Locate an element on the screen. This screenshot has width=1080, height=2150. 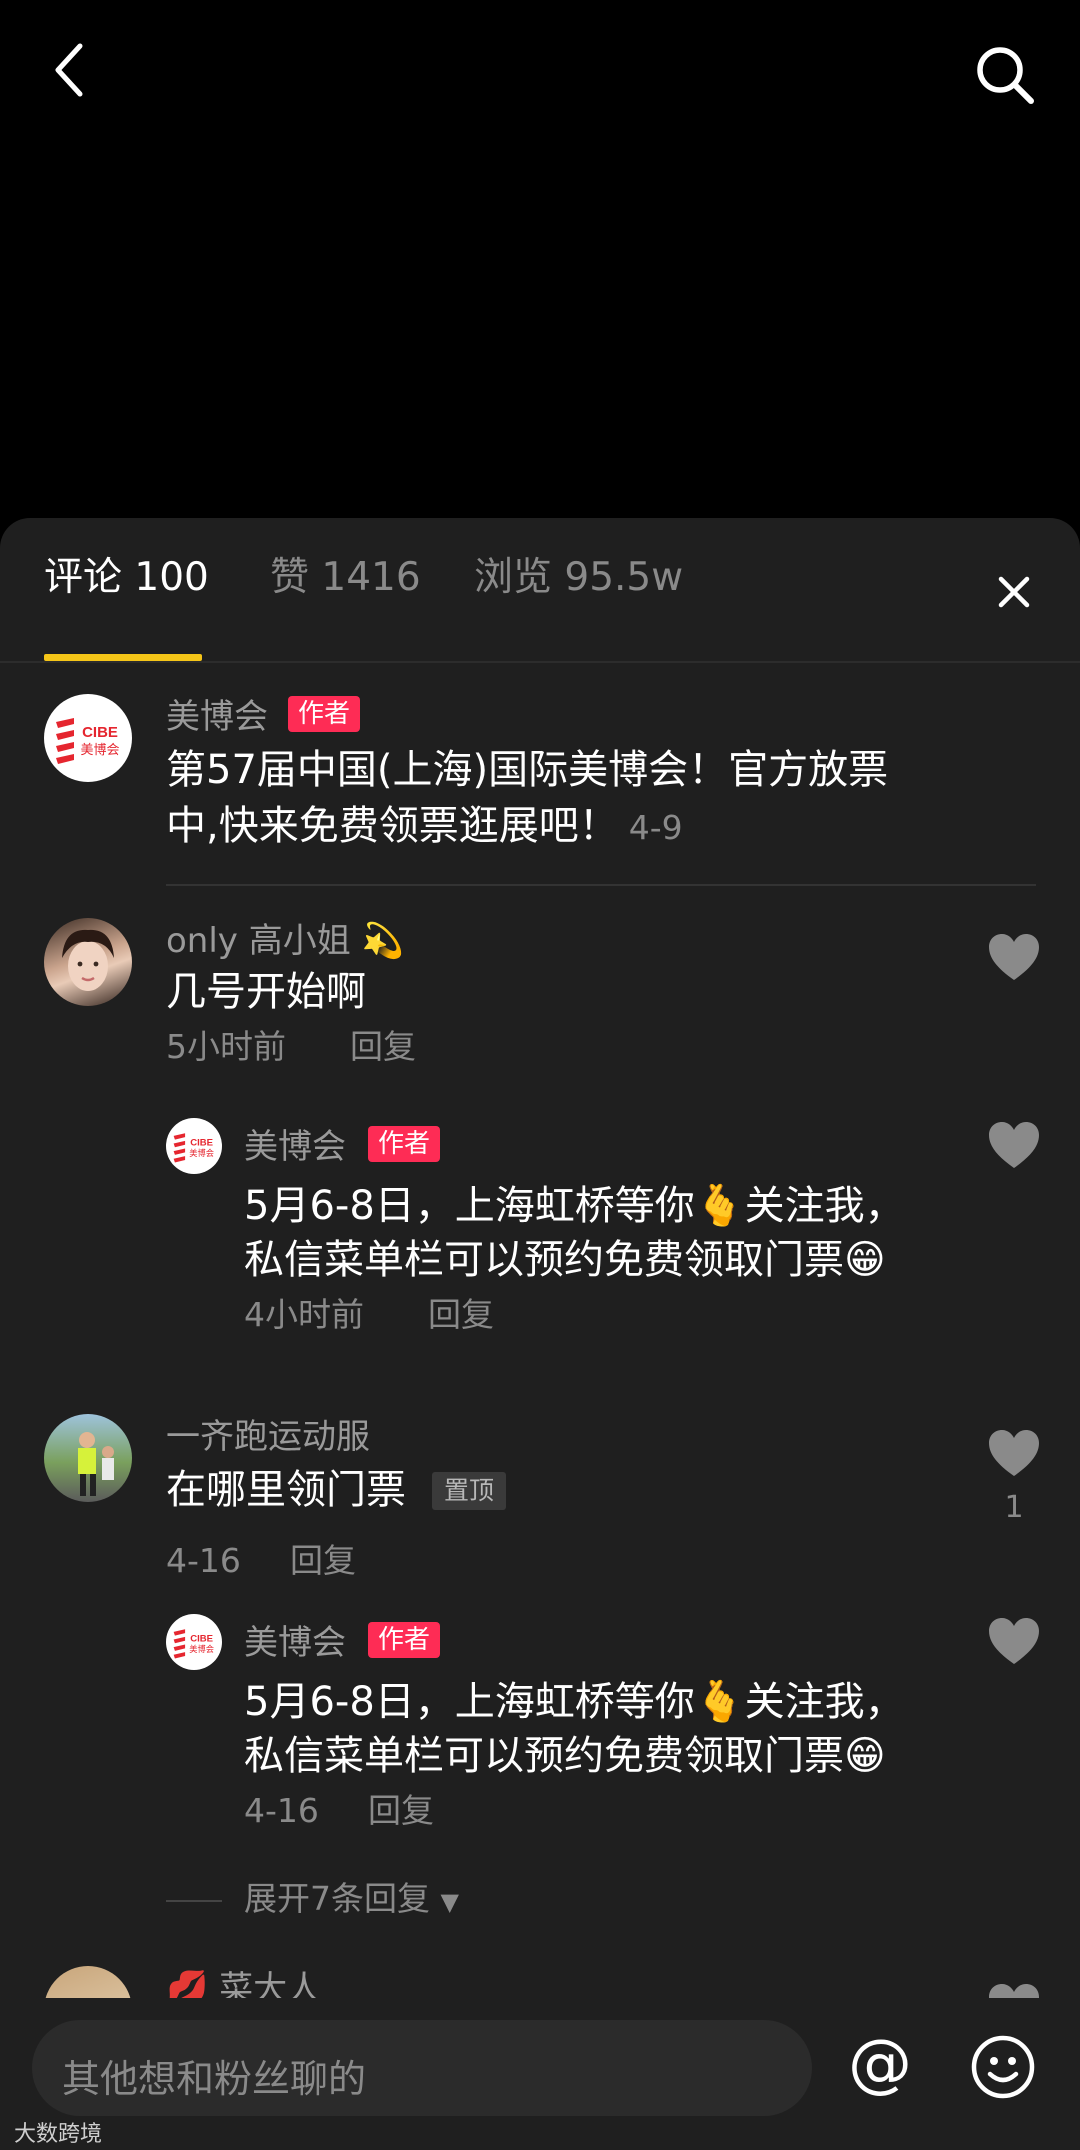
search-icon is located at coordinates (1005, 75).